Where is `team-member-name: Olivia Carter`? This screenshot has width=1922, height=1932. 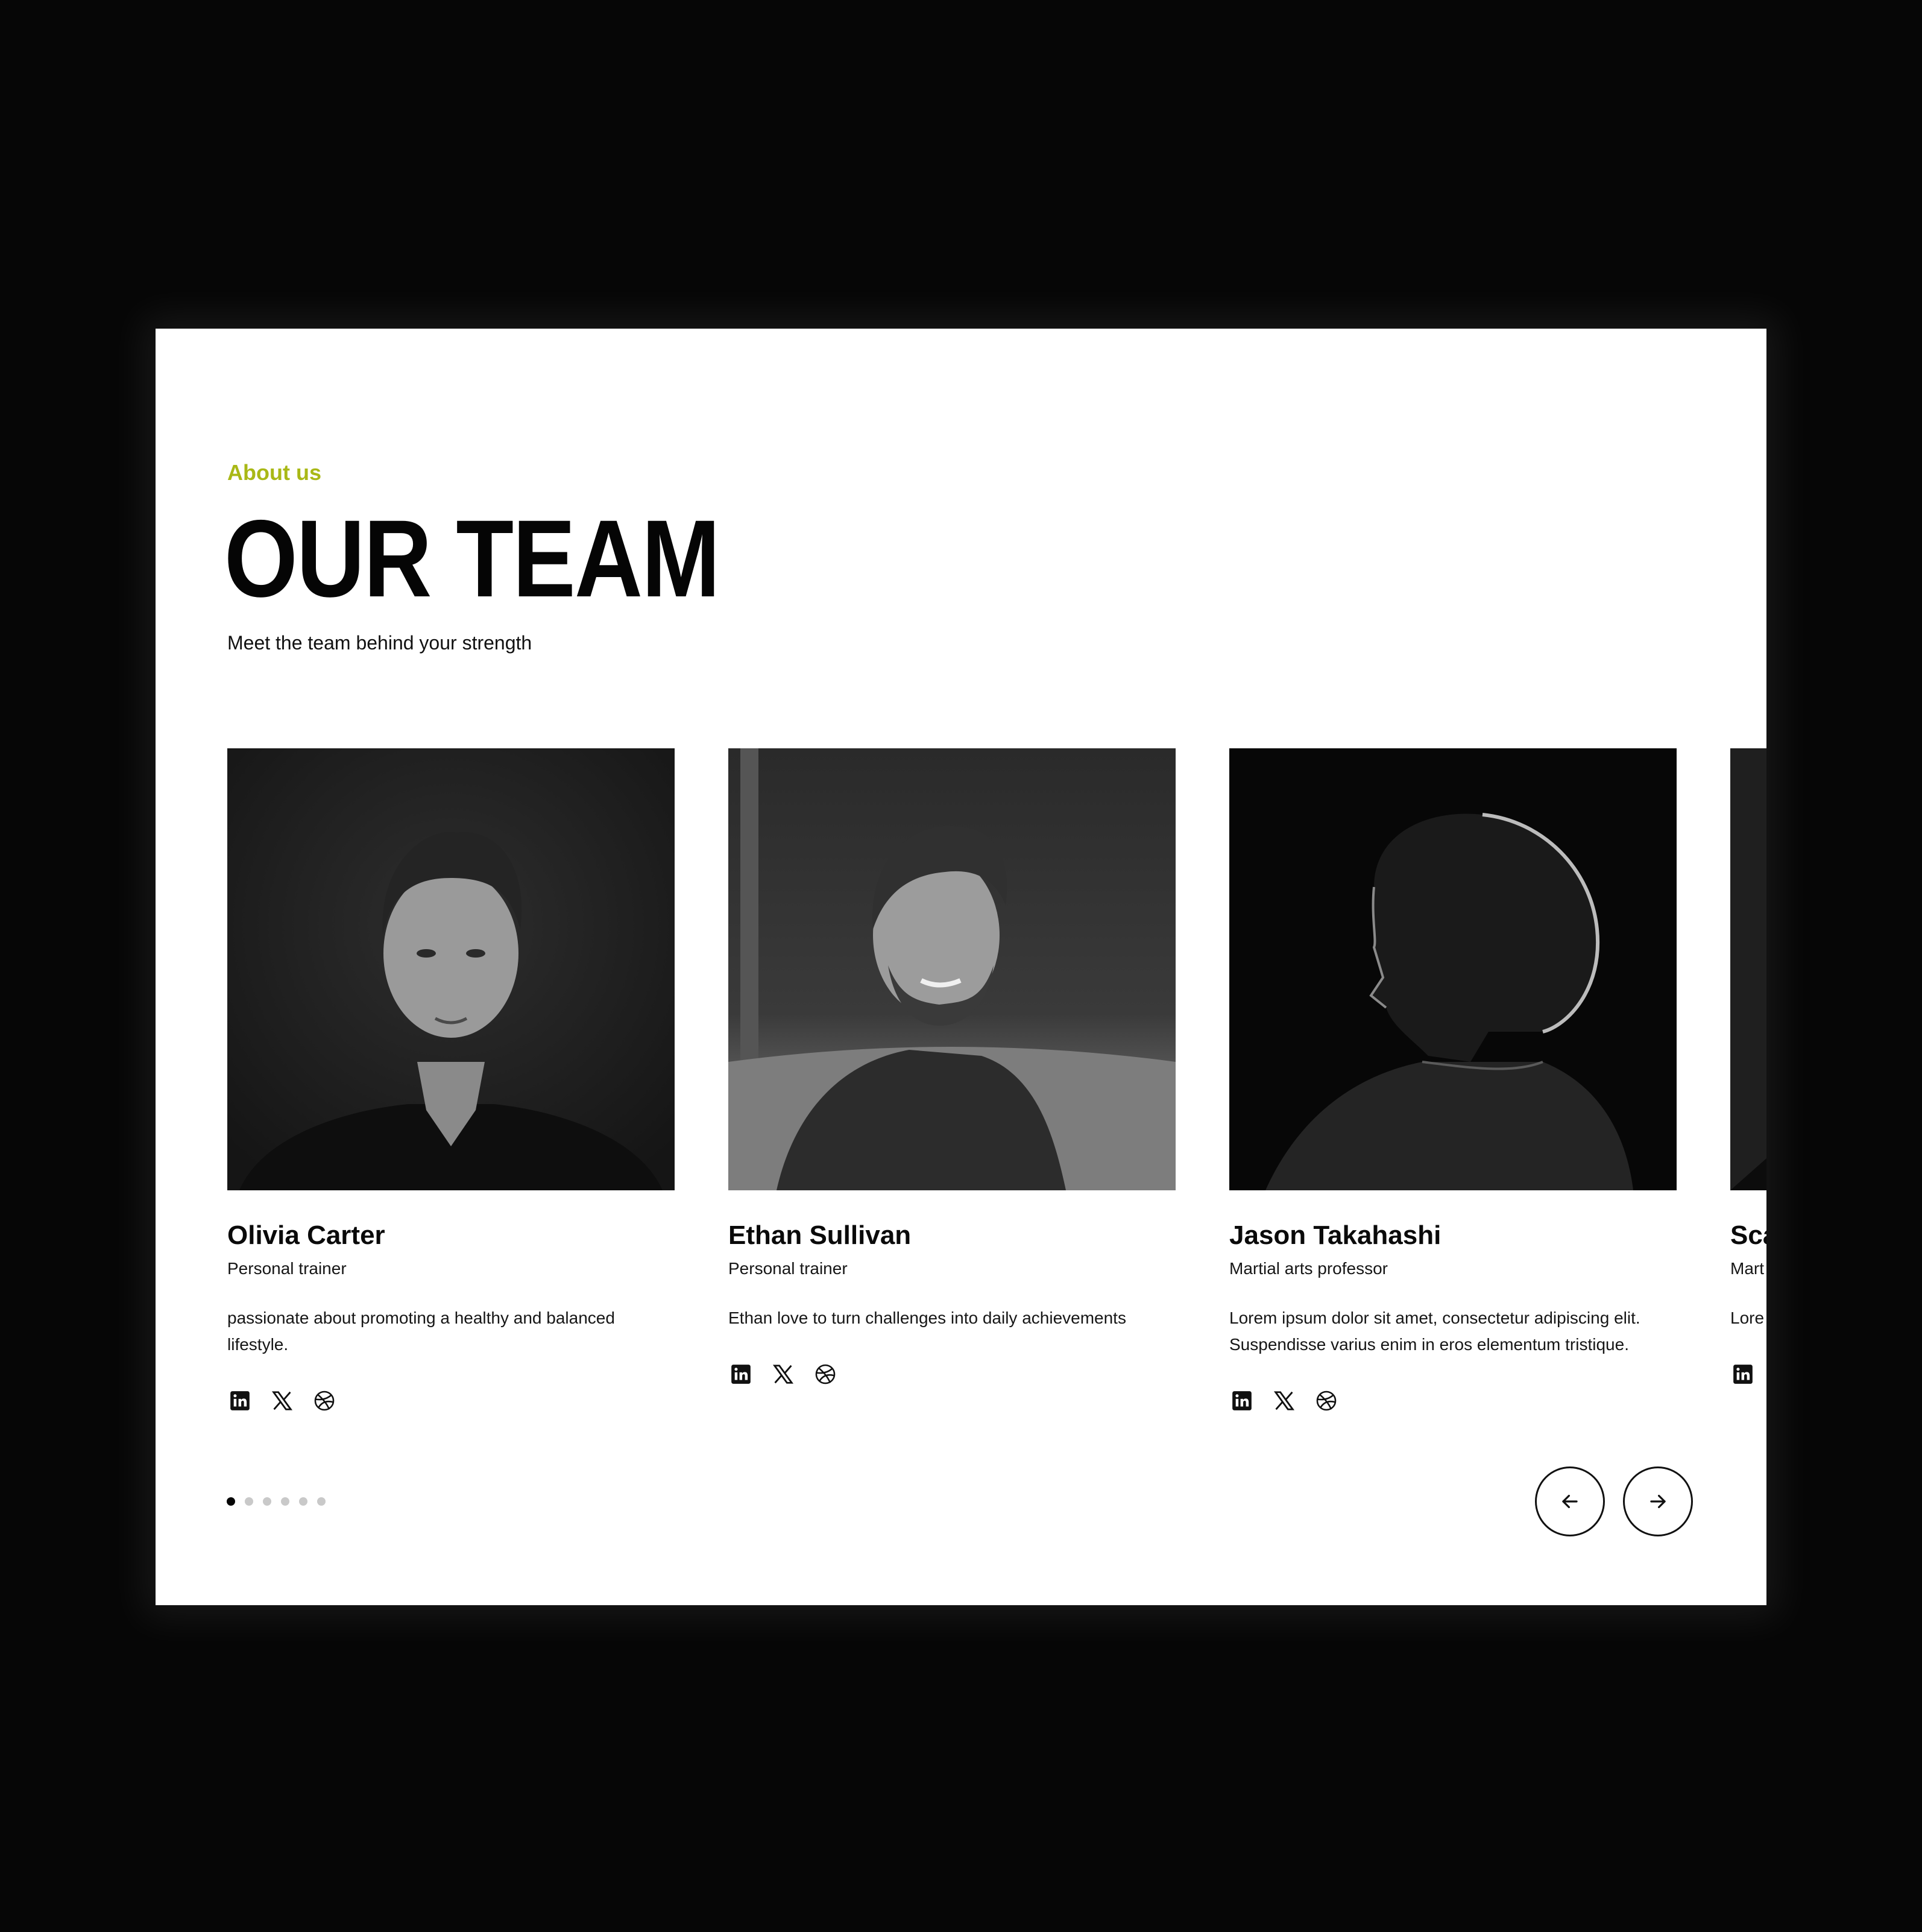 team-member-name: Olivia Carter is located at coordinates (306, 1235).